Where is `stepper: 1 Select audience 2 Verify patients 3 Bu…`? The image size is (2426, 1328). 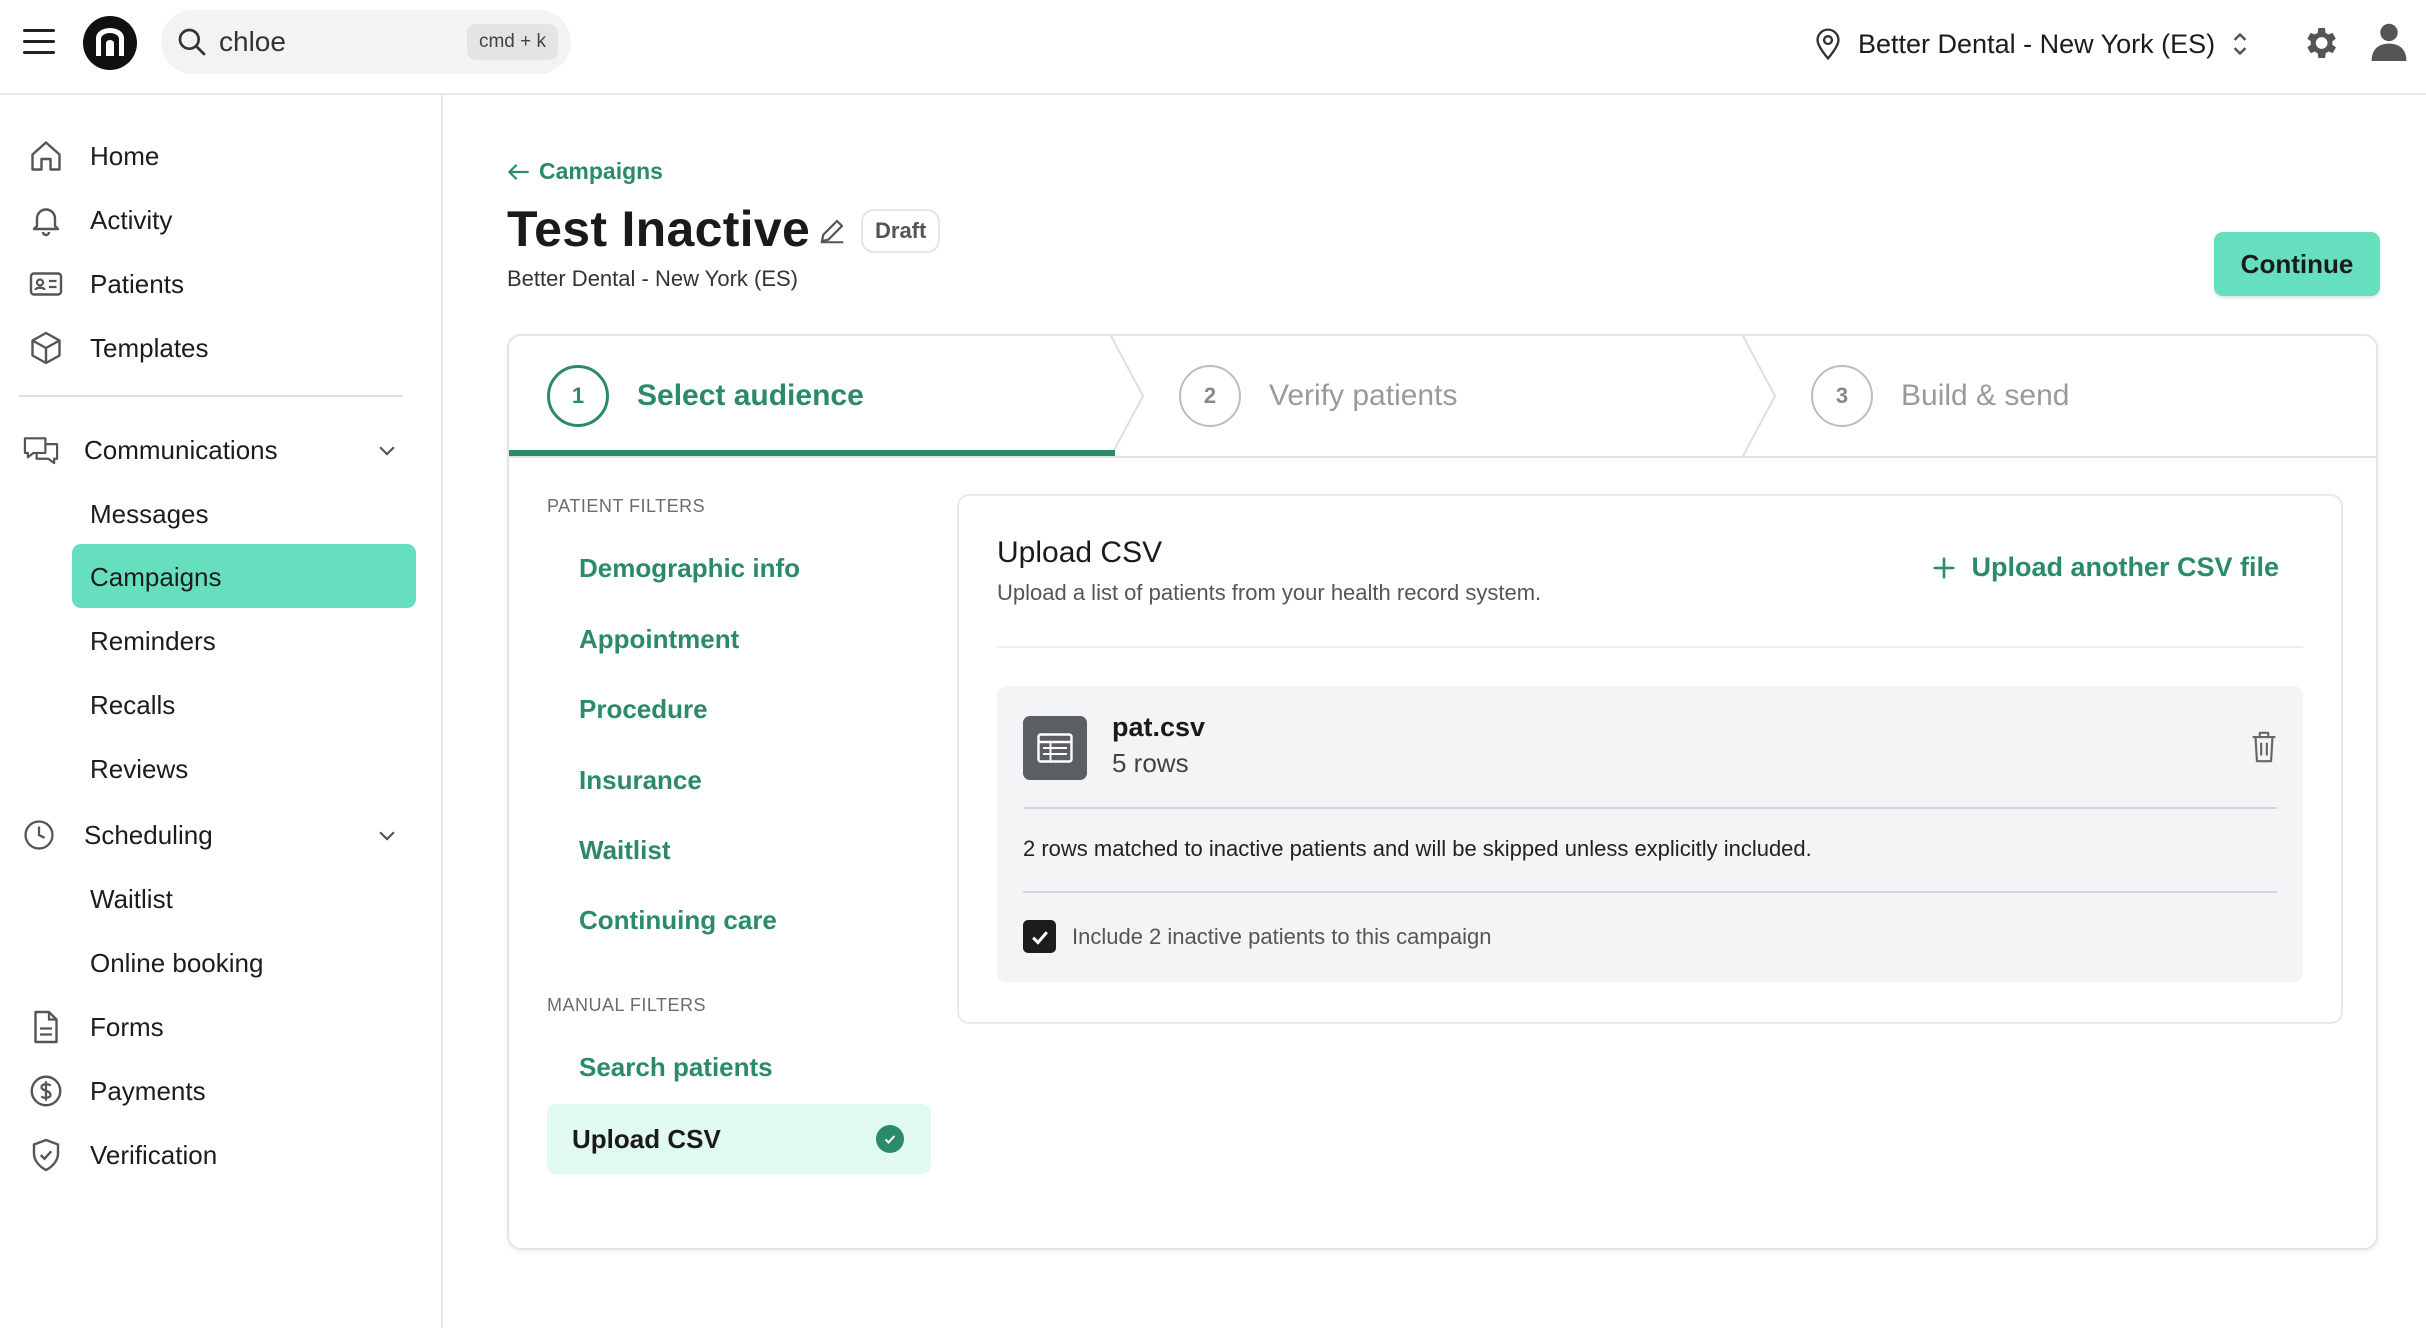
stepper: 1 Select audience 2 Verify patients 3 Bu… is located at coordinates (1442, 397).